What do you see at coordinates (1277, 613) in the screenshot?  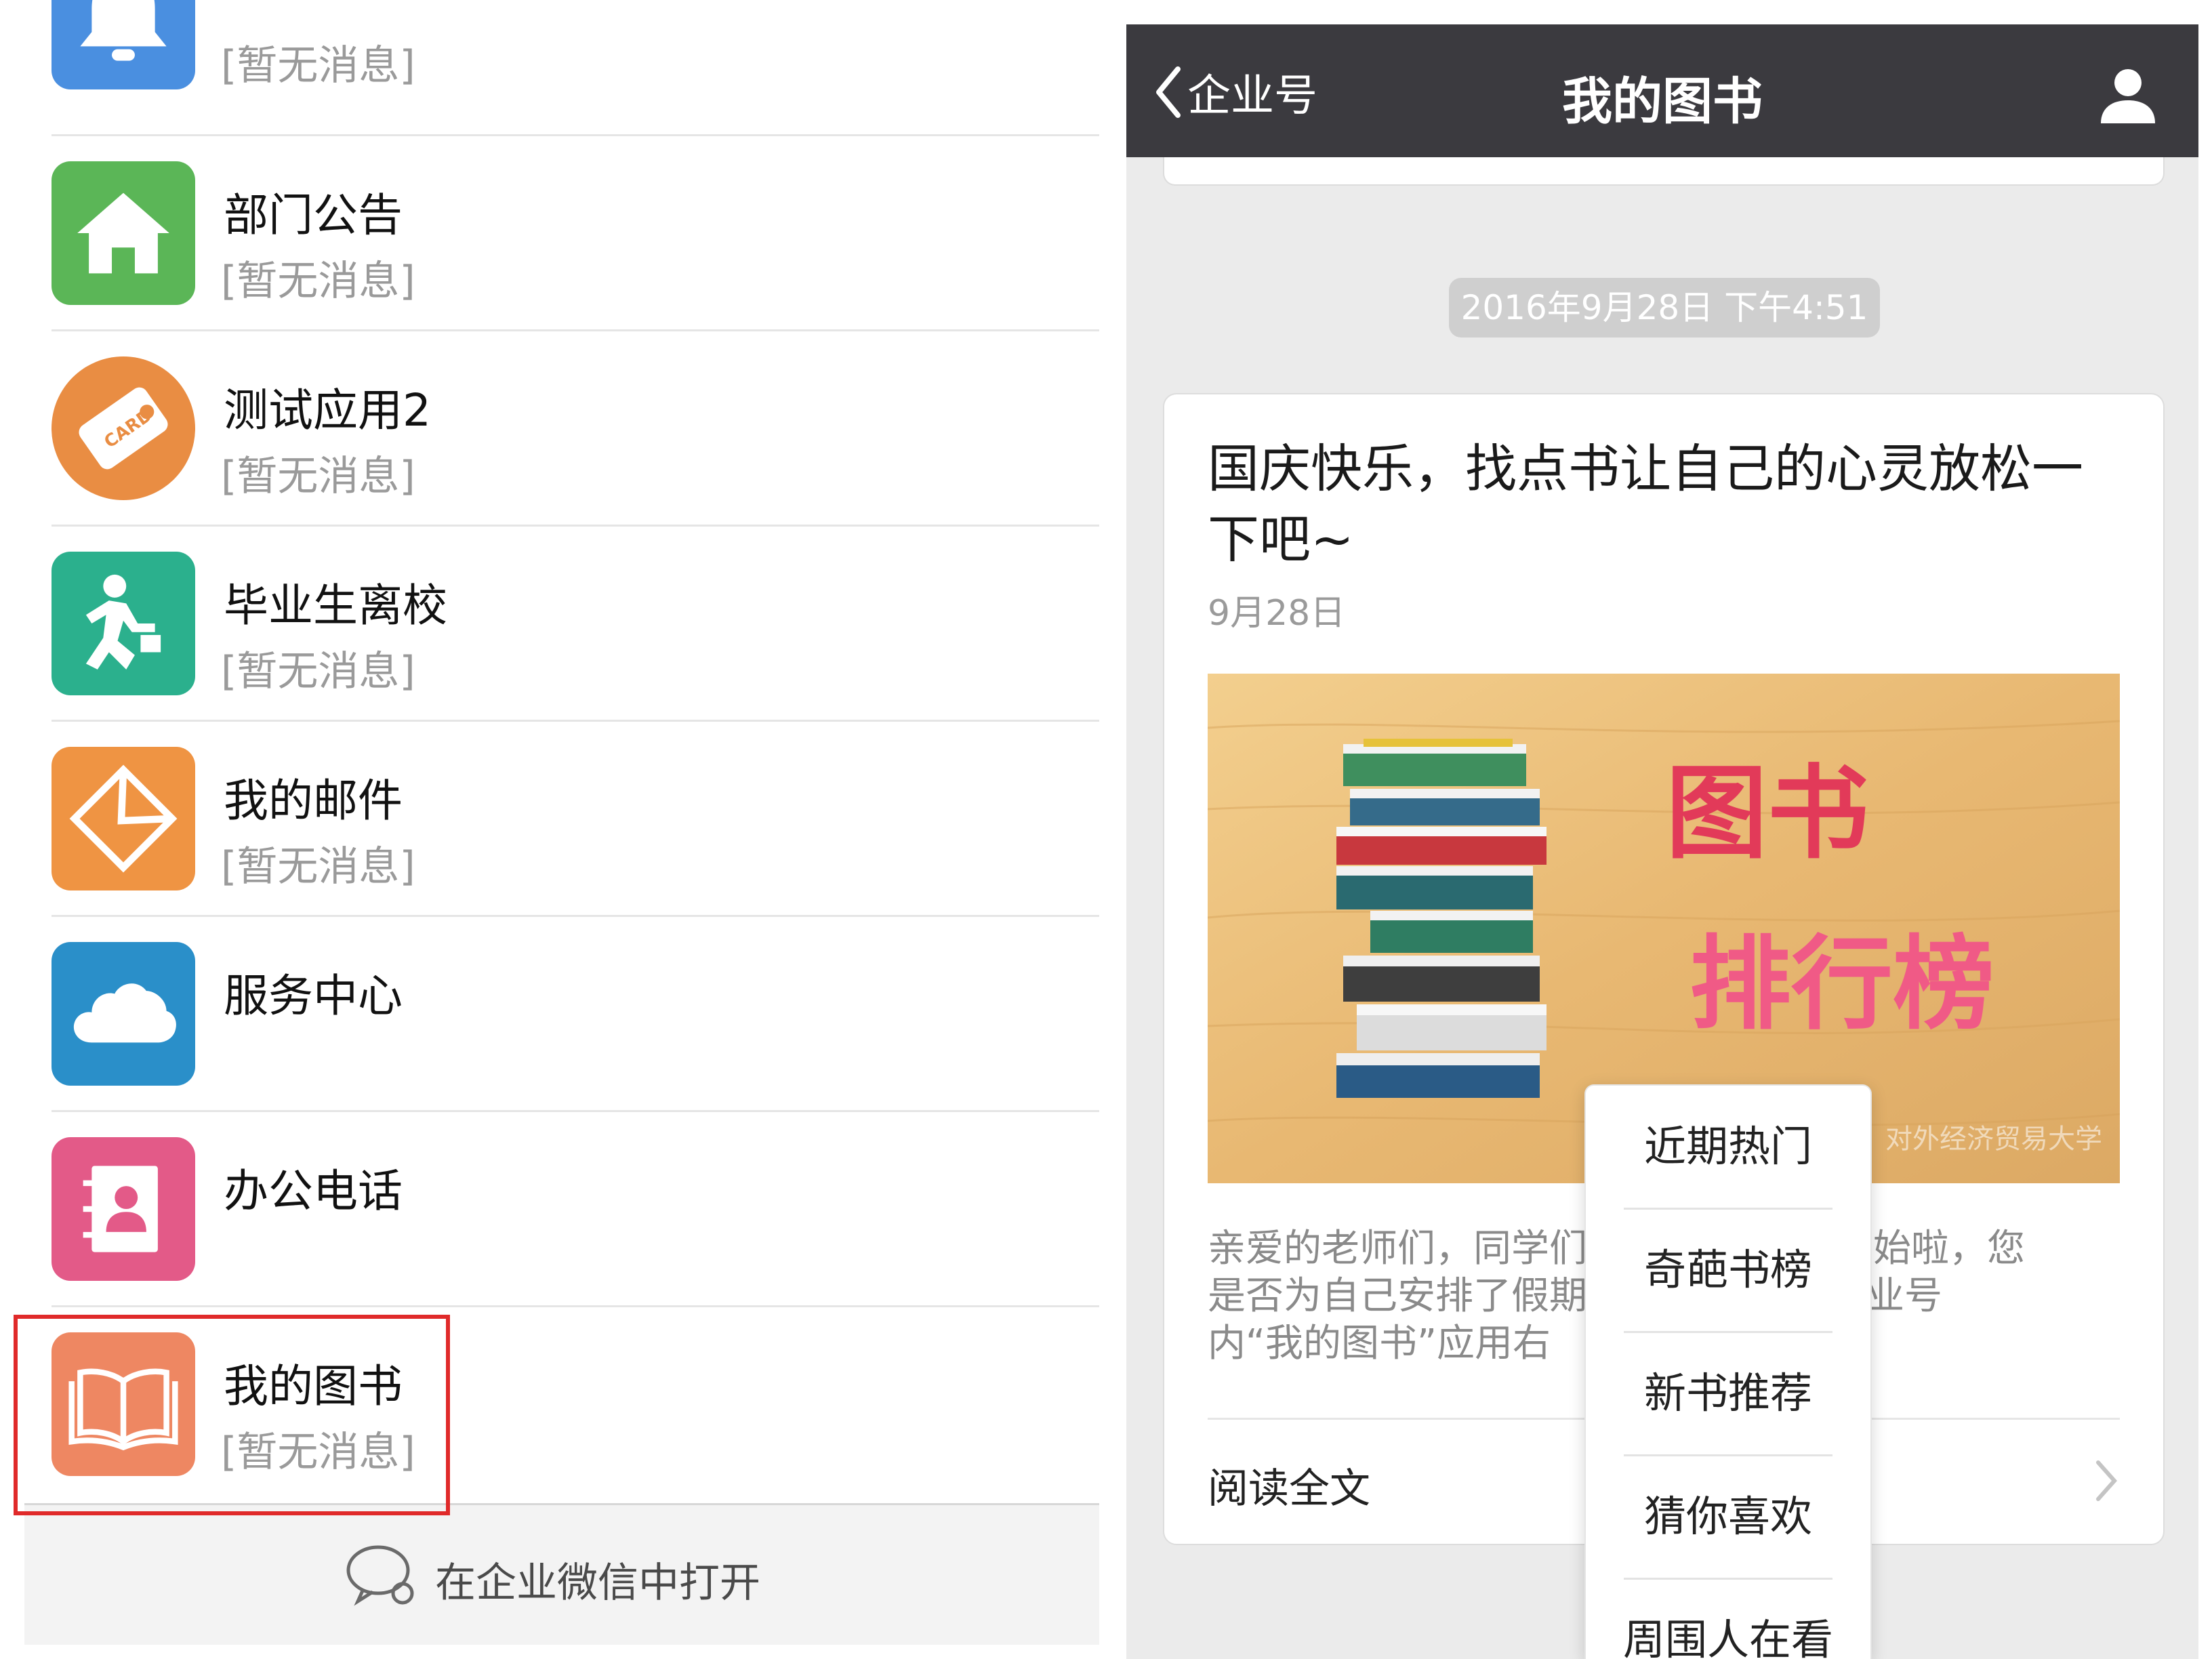 I see `article-date: 9月28日` at bounding box center [1277, 613].